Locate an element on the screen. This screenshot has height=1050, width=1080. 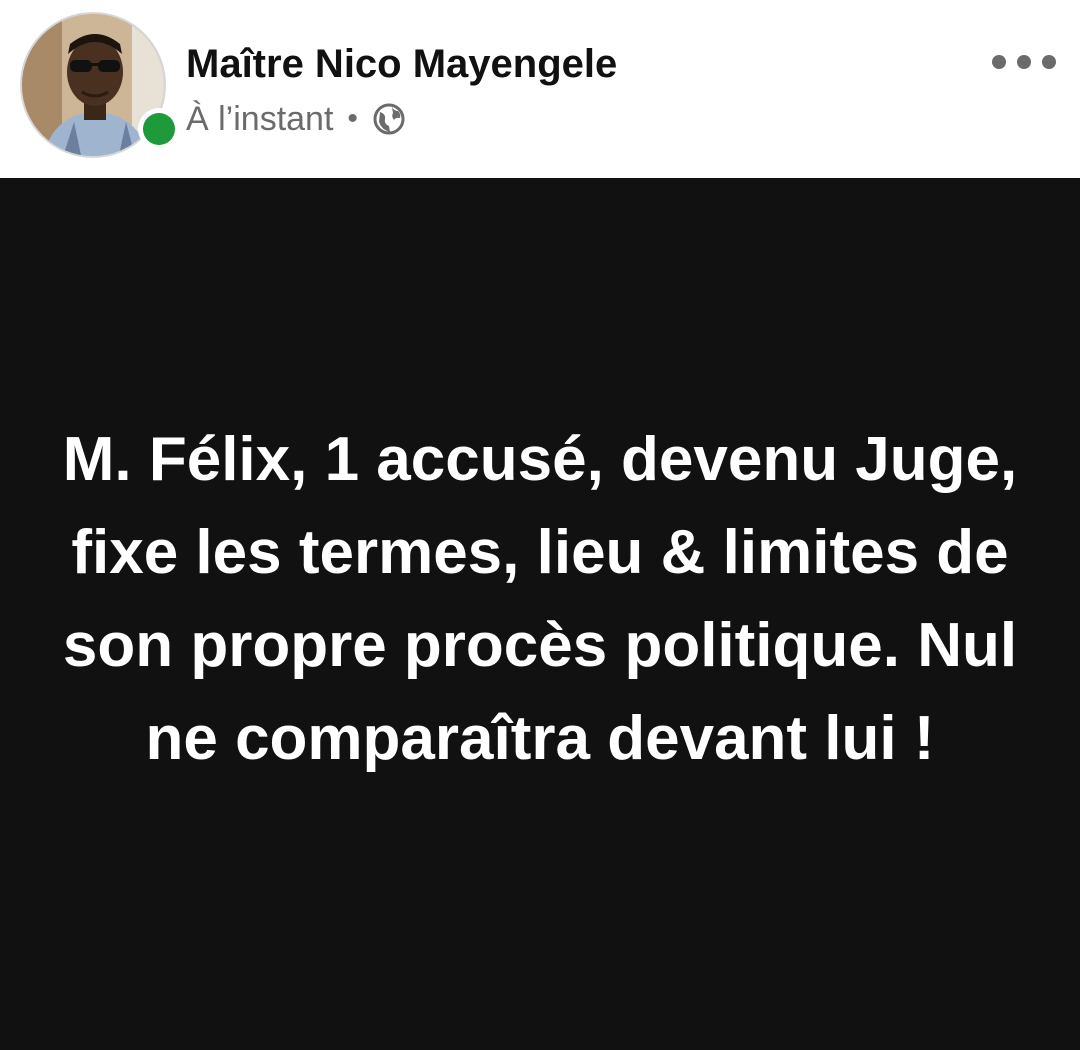
online-status-indicator is located at coordinates (159, 129).